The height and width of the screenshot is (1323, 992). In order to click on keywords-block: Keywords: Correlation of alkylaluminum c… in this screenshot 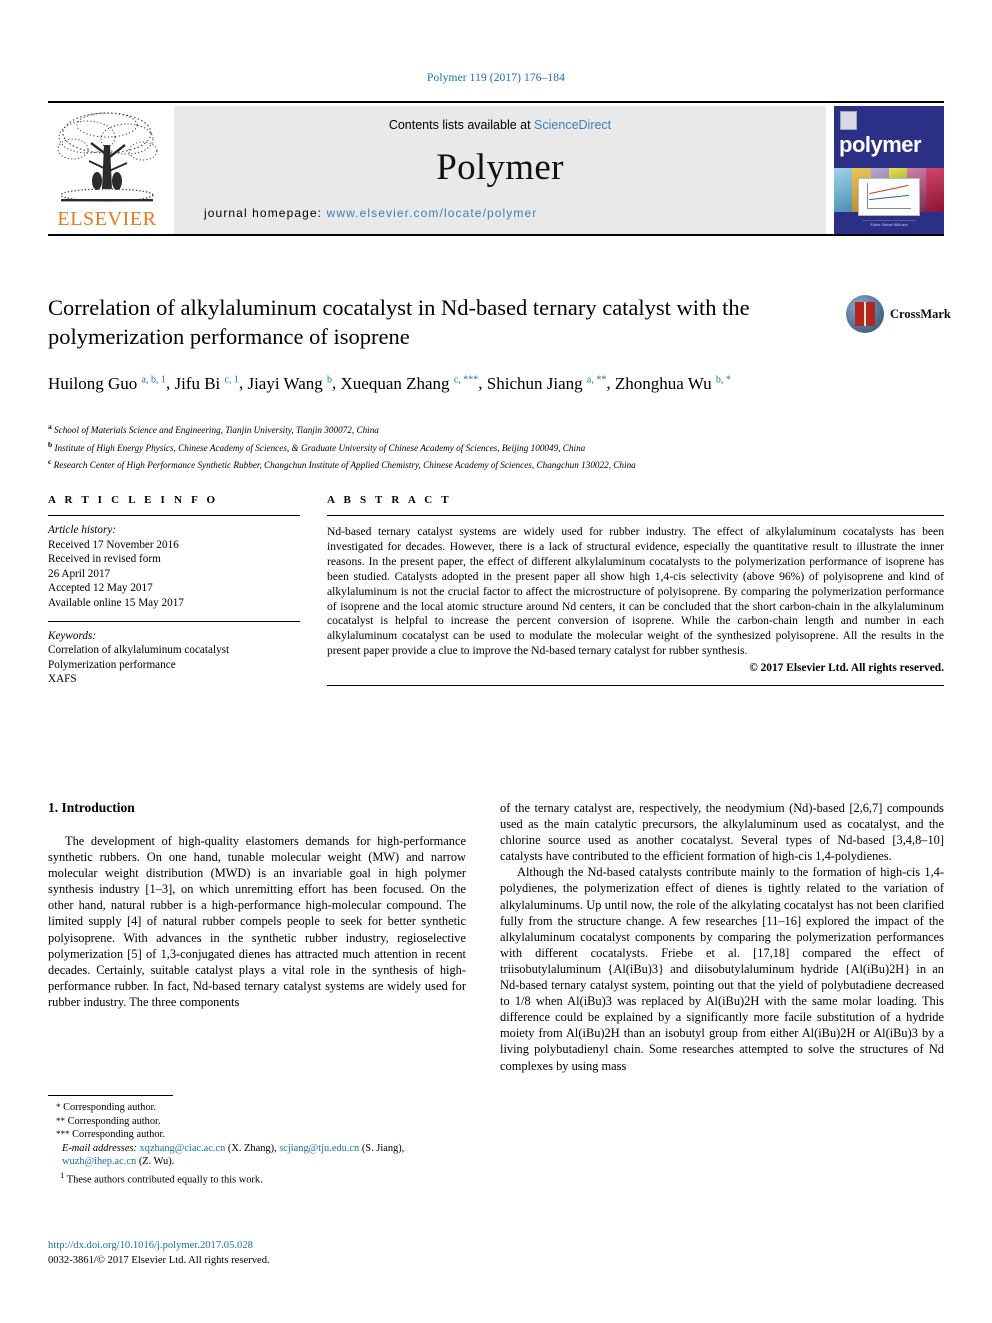, I will do `click(174, 654)`.